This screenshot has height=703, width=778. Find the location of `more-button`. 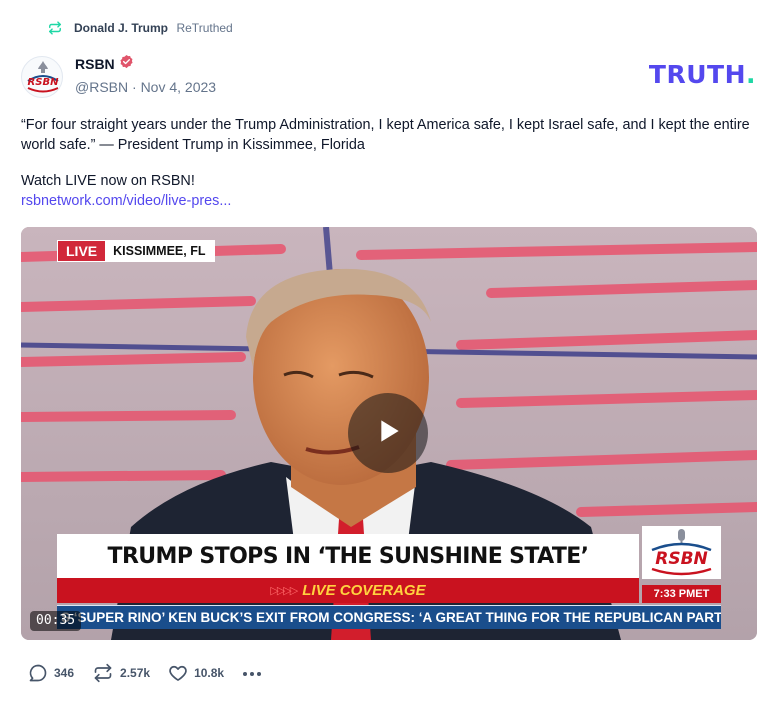

more-button is located at coordinates (252, 673).